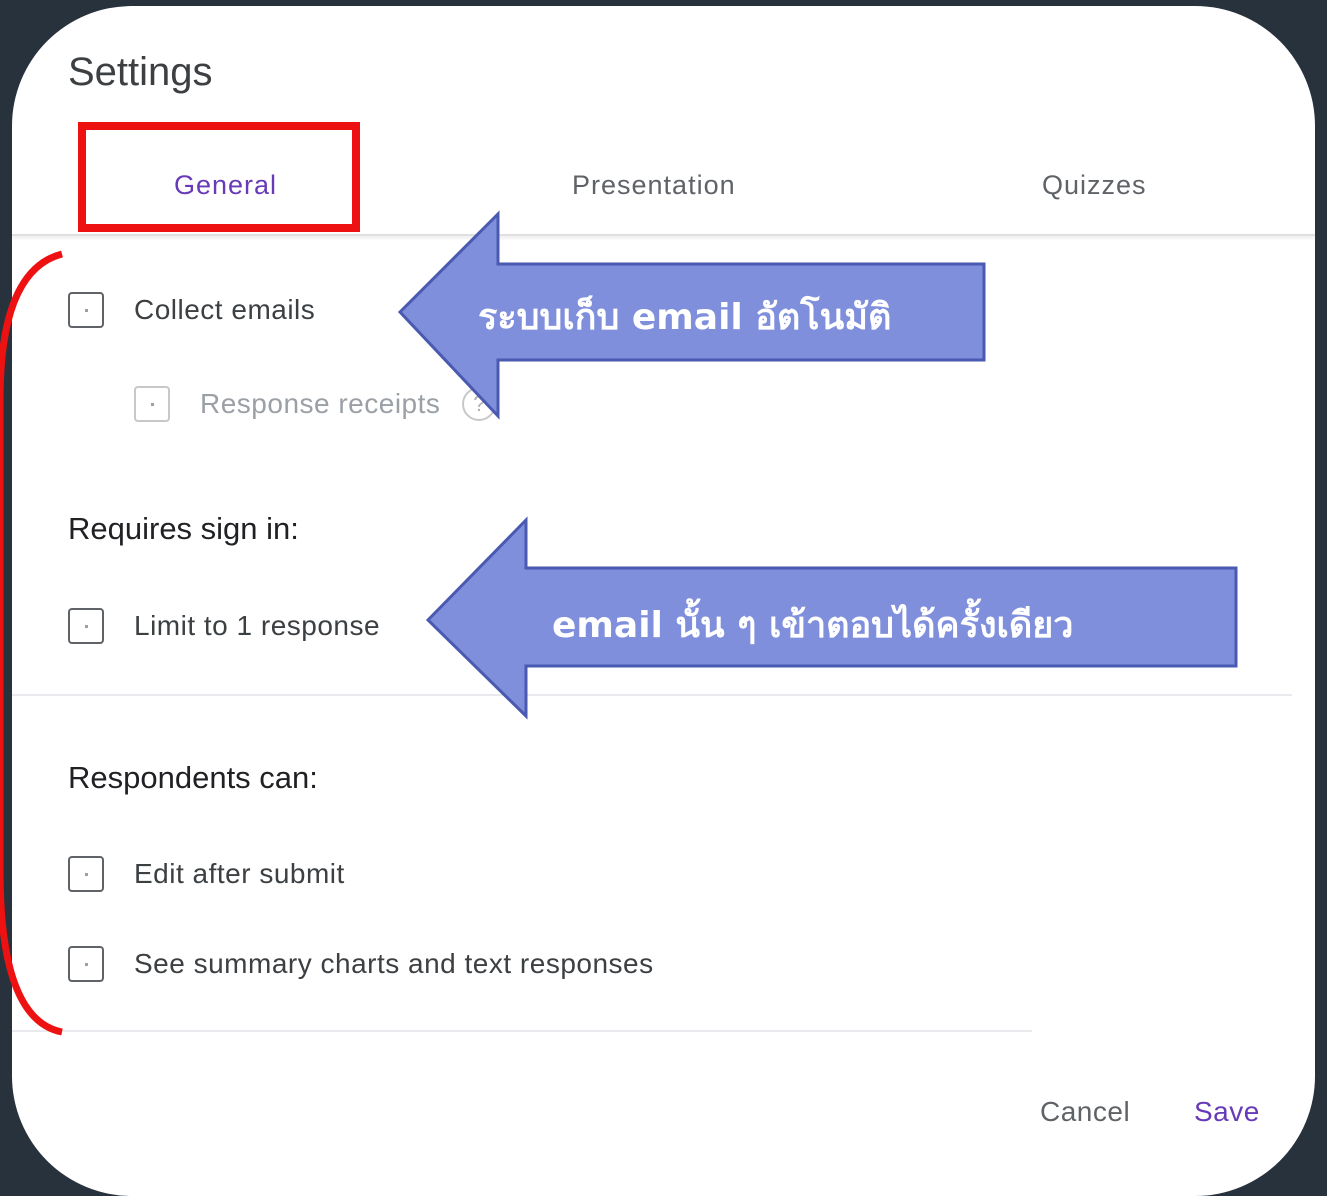  What do you see at coordinates (1227, 1112) in the screenshot?
I see `save-button: Save` at bounding box center [1227, 1112].